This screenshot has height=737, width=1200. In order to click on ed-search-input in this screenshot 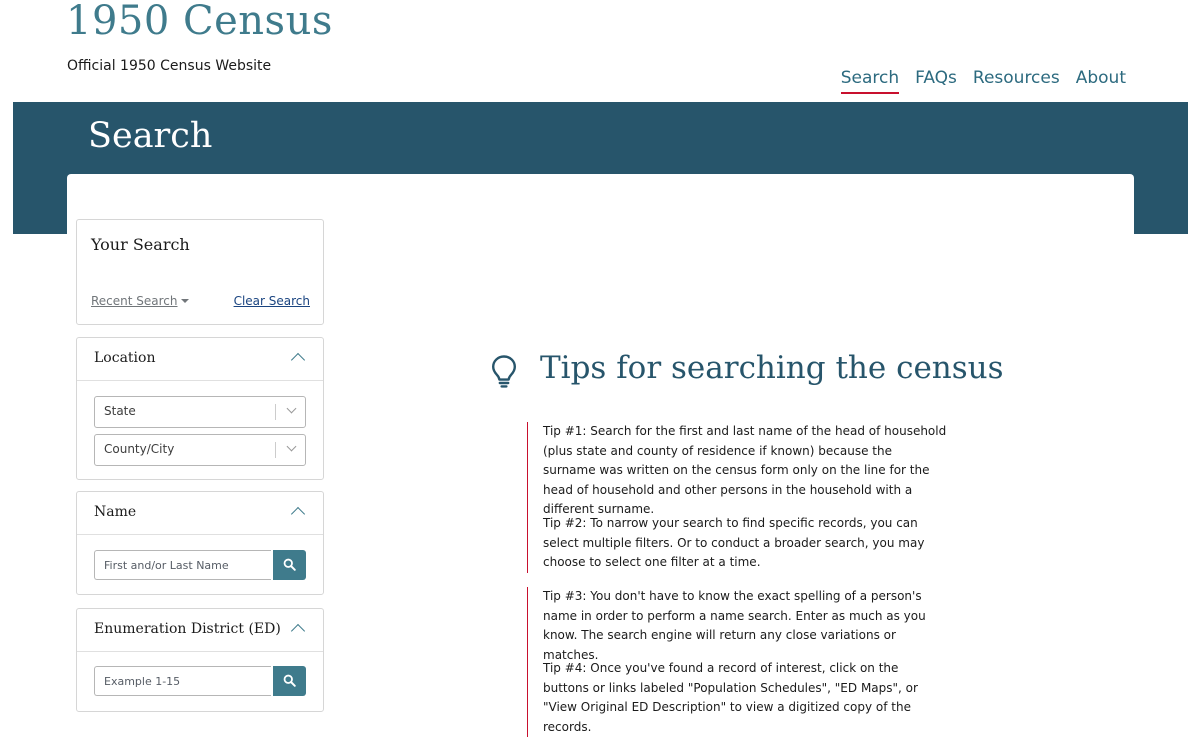, I will do `click(182, 681)`.